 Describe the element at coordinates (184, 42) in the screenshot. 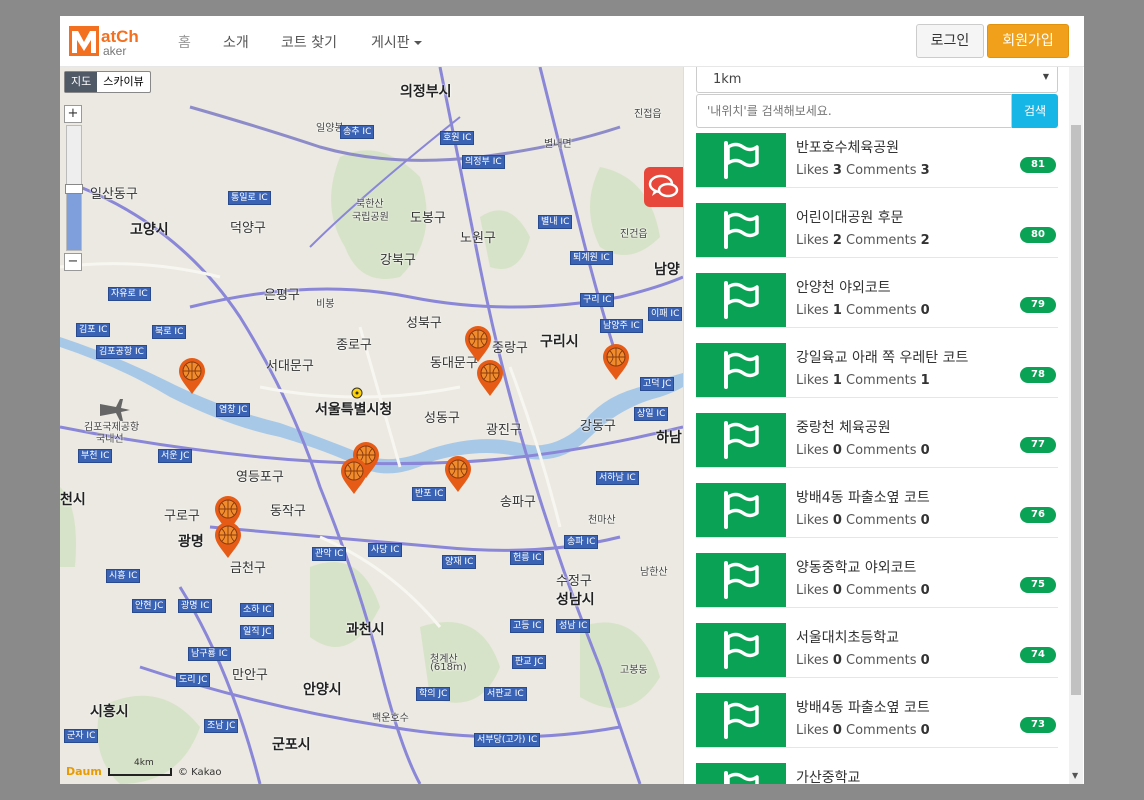

I see `nav-home: 홈` at that location.